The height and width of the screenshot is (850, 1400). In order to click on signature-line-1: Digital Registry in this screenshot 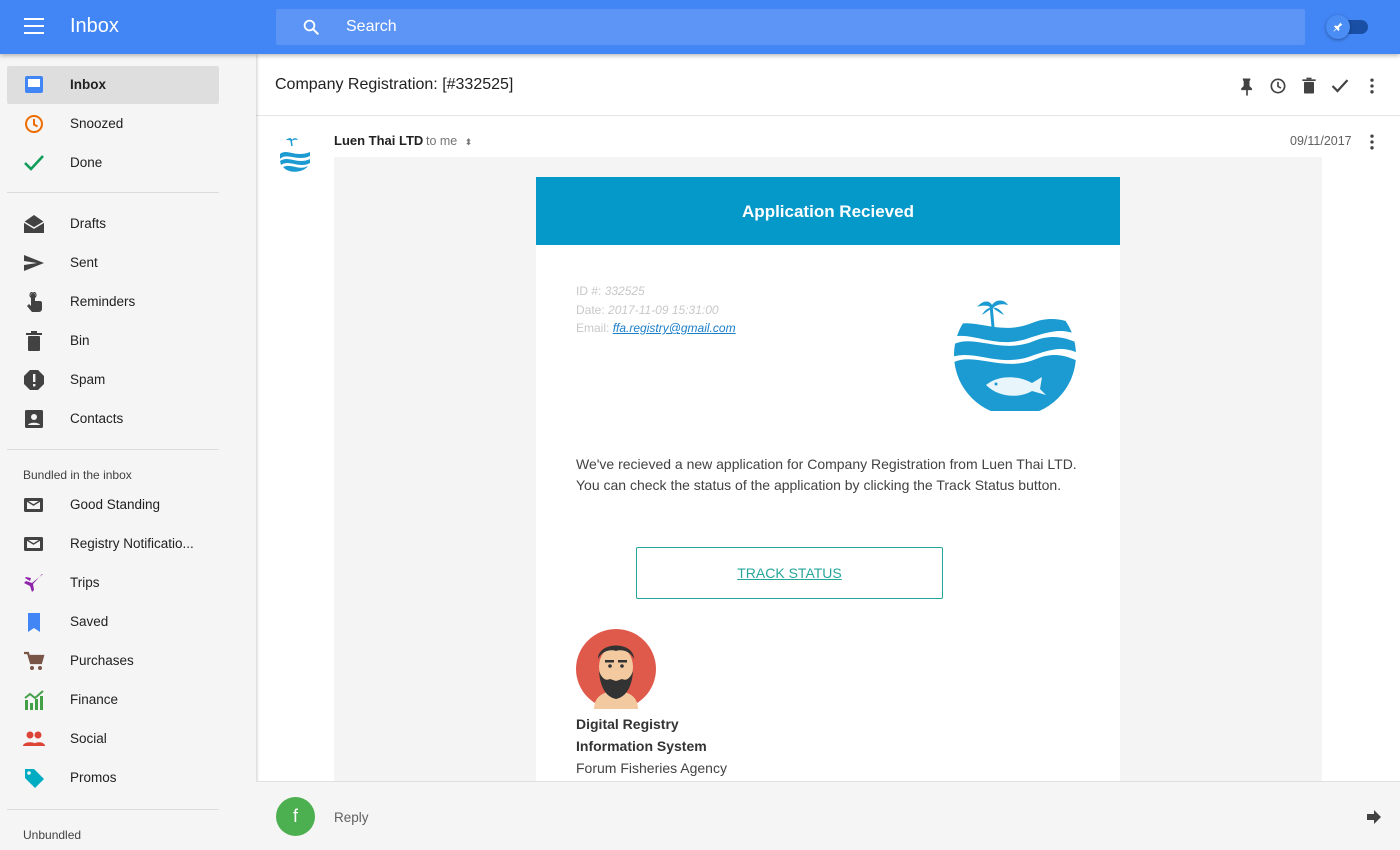, I will do `click(627, 724)`.